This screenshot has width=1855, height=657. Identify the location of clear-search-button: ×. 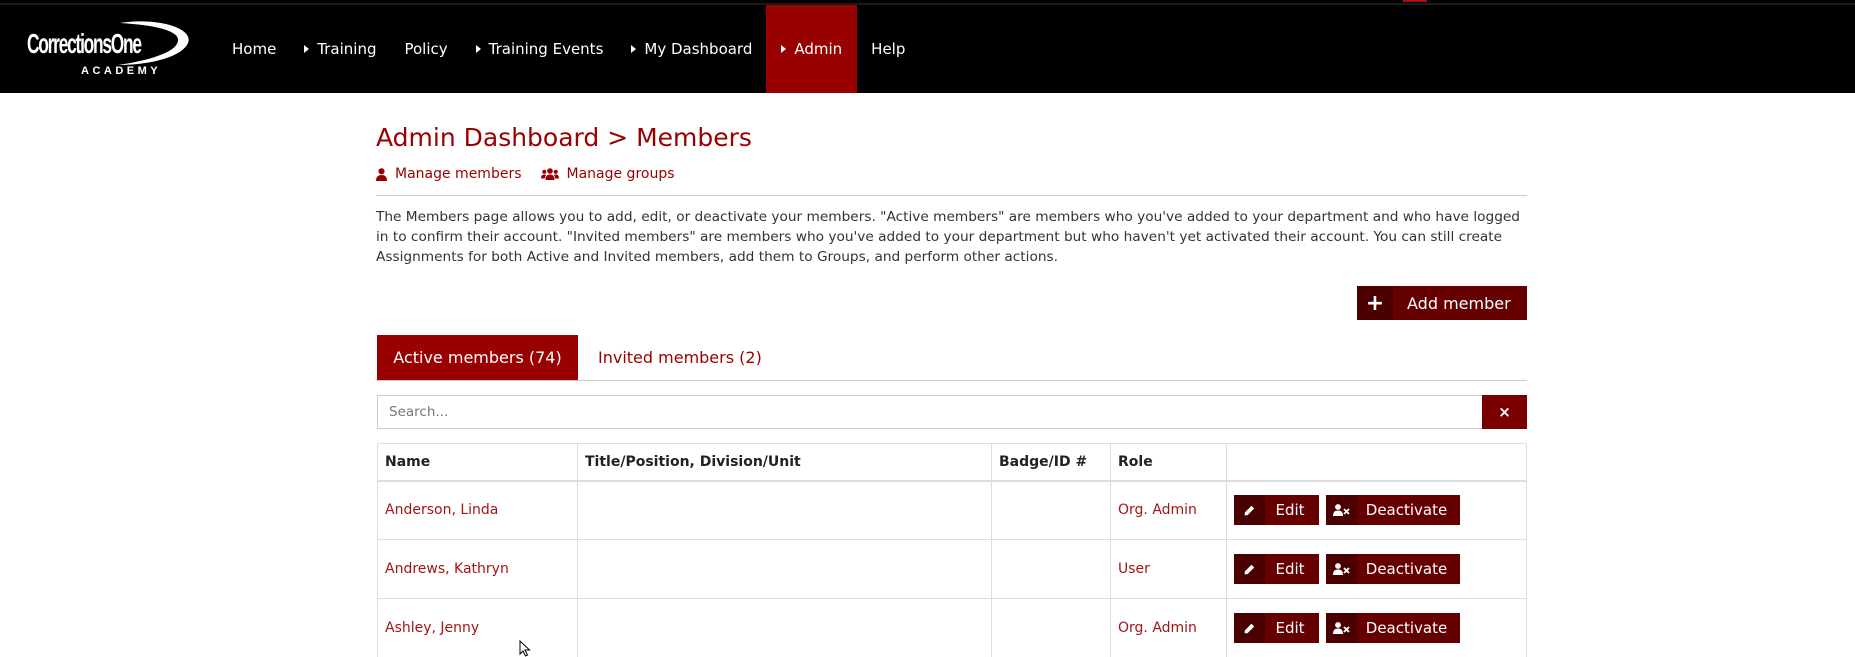
(1504, 412).